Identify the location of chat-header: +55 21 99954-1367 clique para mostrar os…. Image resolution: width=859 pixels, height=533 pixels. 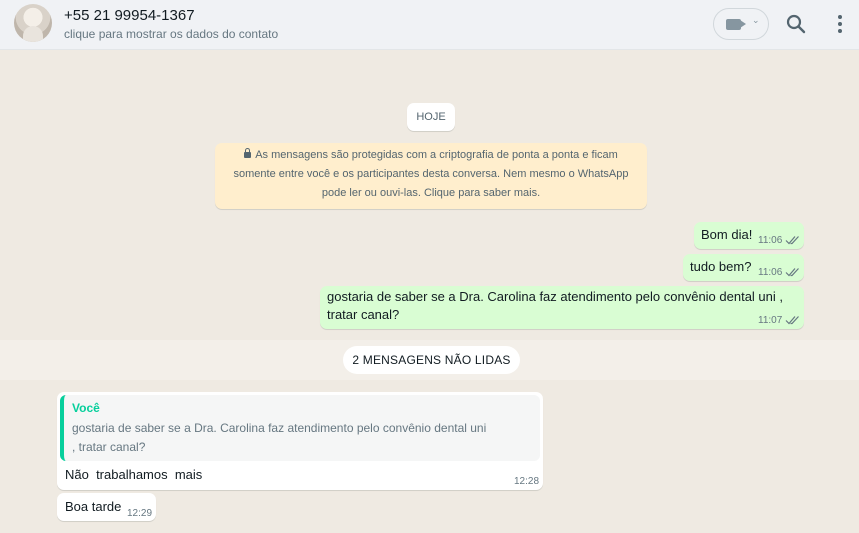
(429, 25).